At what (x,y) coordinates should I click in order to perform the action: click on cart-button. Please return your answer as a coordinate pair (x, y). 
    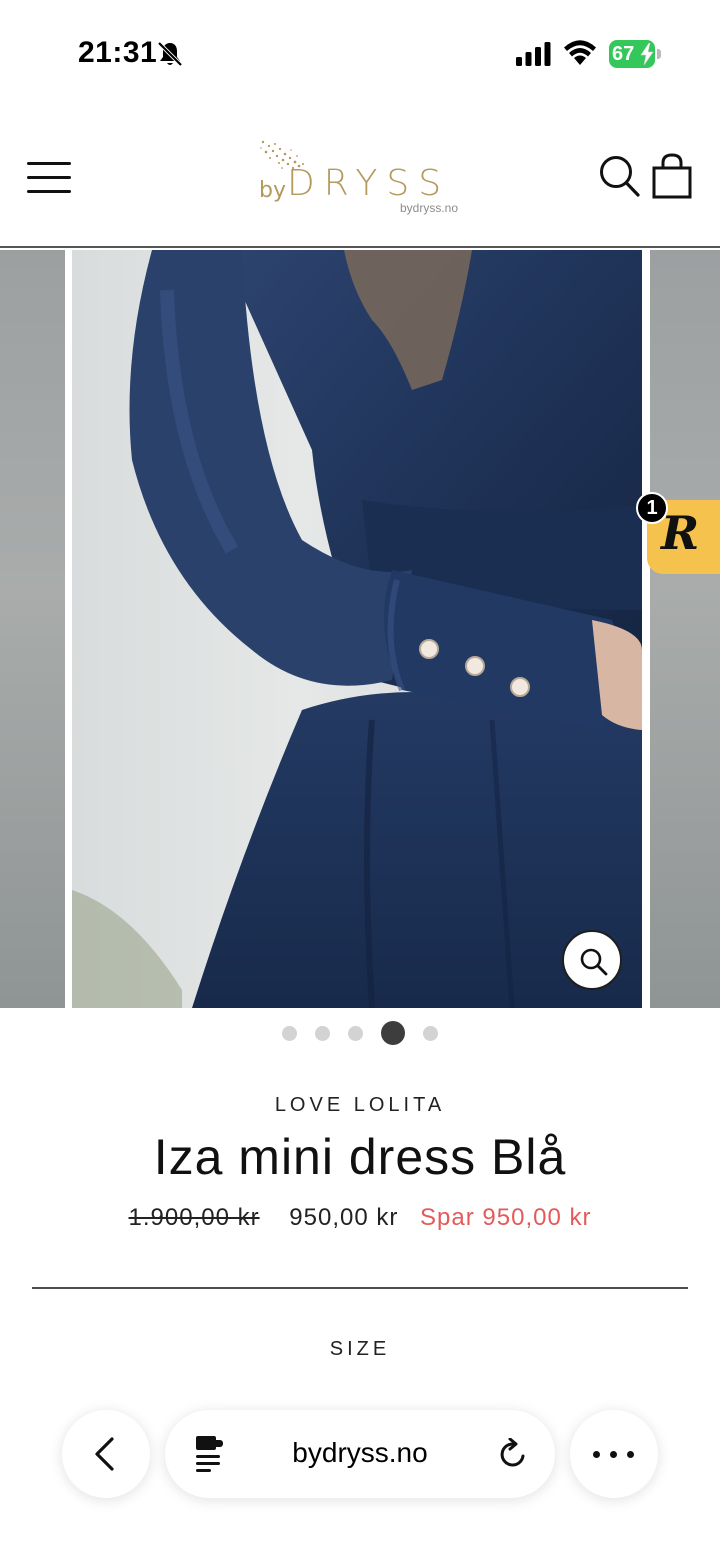
    Looking at the image, I should click on (672, 176).